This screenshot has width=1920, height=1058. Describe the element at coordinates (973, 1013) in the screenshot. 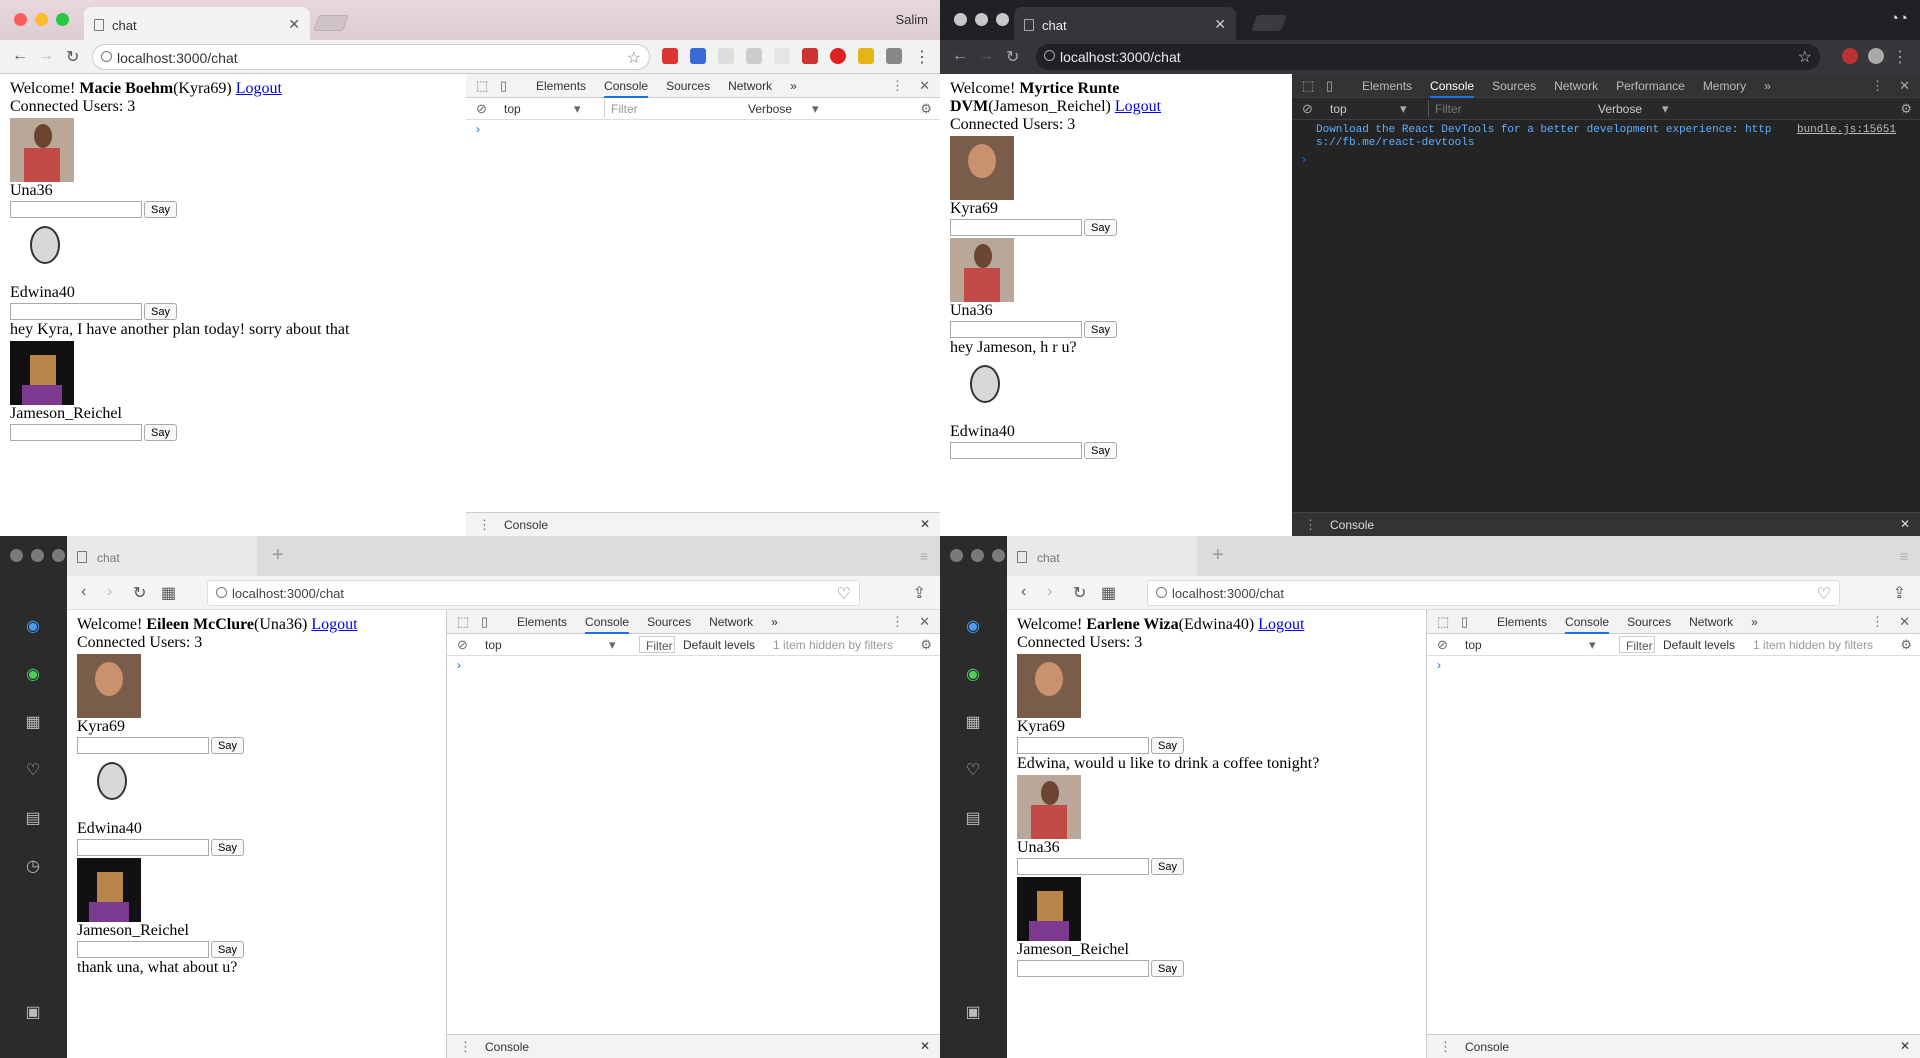

I see `sidebar-toggle-icon: ▣` at that location.